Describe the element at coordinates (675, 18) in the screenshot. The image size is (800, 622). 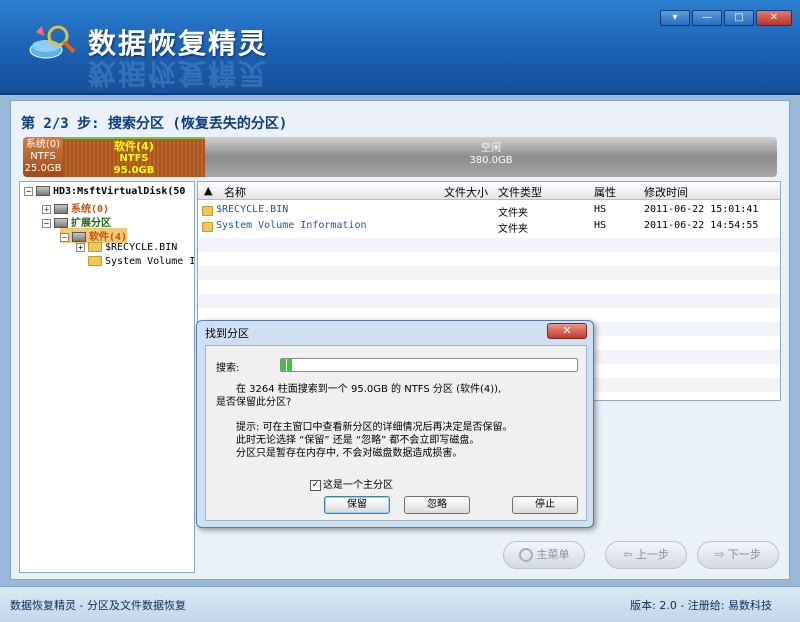
I see `menu-dropdown-button: ▾` at that location.